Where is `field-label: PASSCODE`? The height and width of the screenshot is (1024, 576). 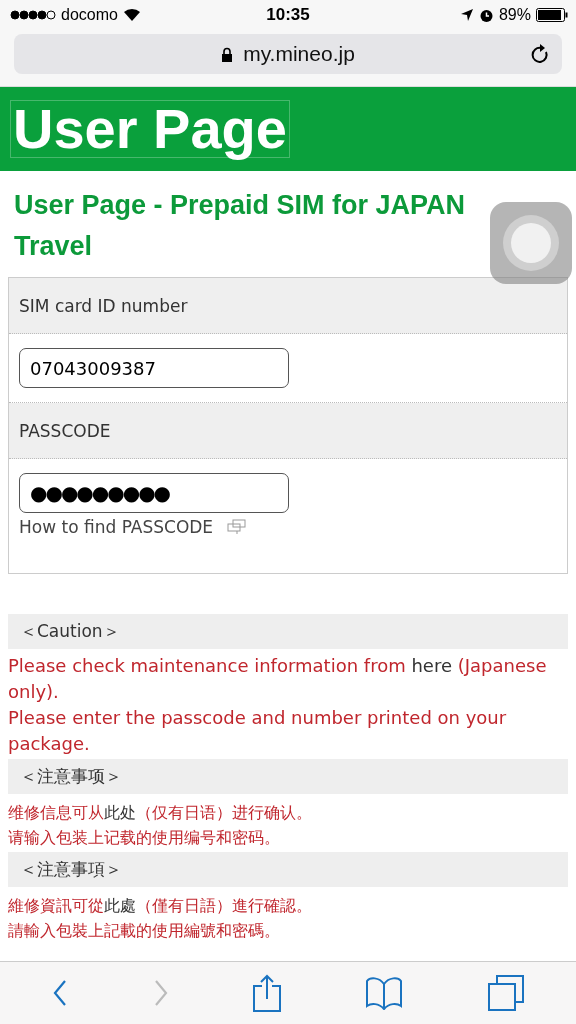 field-label: PASSCODE is located at coordinates (65, 430).